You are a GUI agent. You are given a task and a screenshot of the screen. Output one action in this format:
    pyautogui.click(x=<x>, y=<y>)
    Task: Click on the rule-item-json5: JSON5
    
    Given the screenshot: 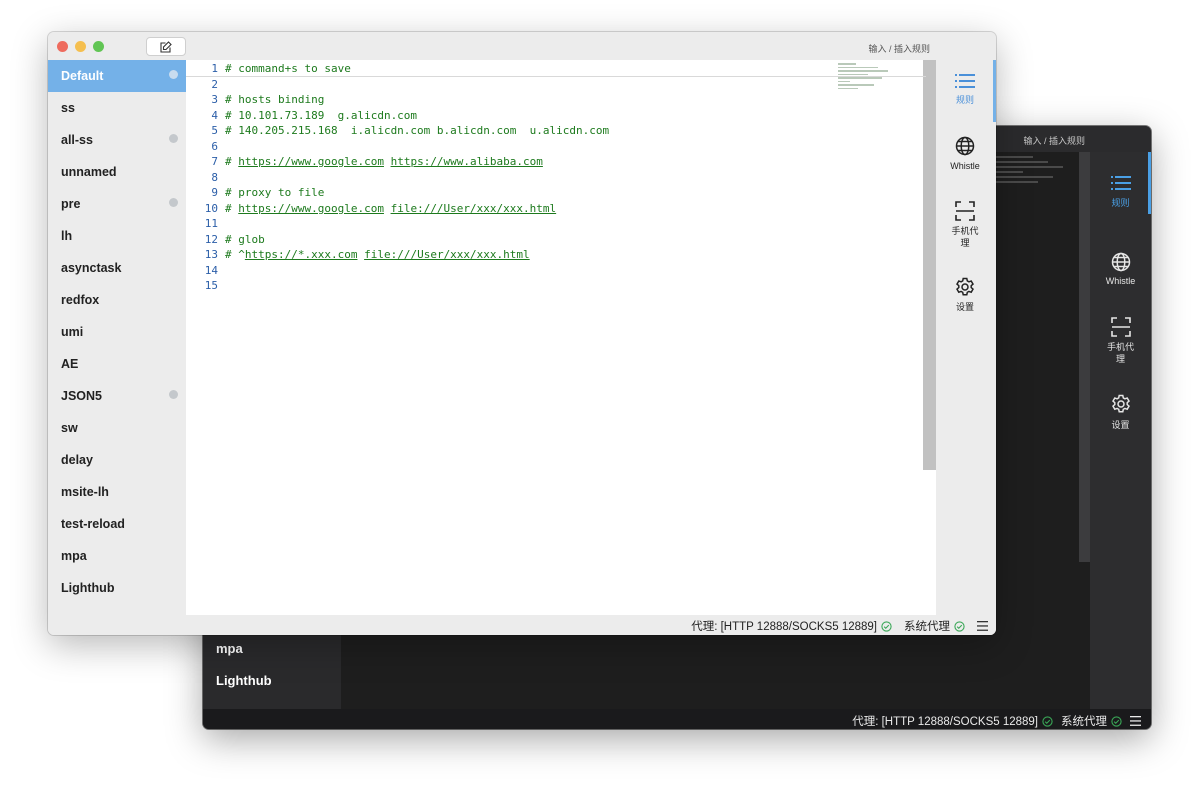 What is the action you would take?
    pyautogui.click(x=117, y=396)
    